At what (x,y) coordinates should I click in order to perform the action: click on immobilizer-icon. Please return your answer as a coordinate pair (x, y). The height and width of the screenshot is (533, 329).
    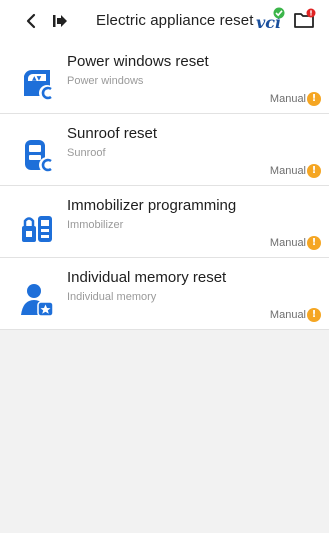
    Looking at the image, I should click on (37, 229).